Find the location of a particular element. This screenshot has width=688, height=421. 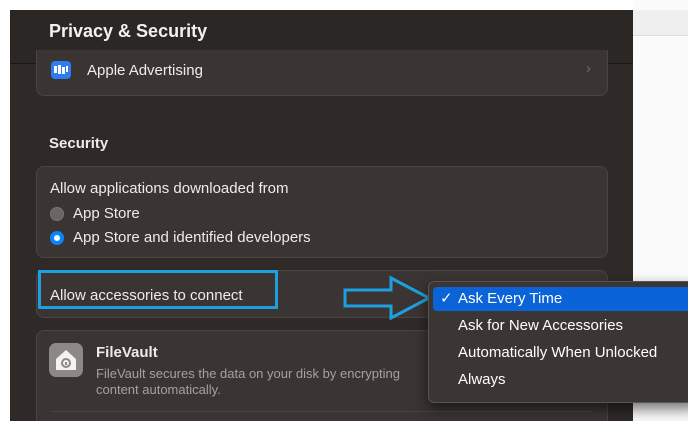

menu-item-always: Always is located at coordinates (560, 380).